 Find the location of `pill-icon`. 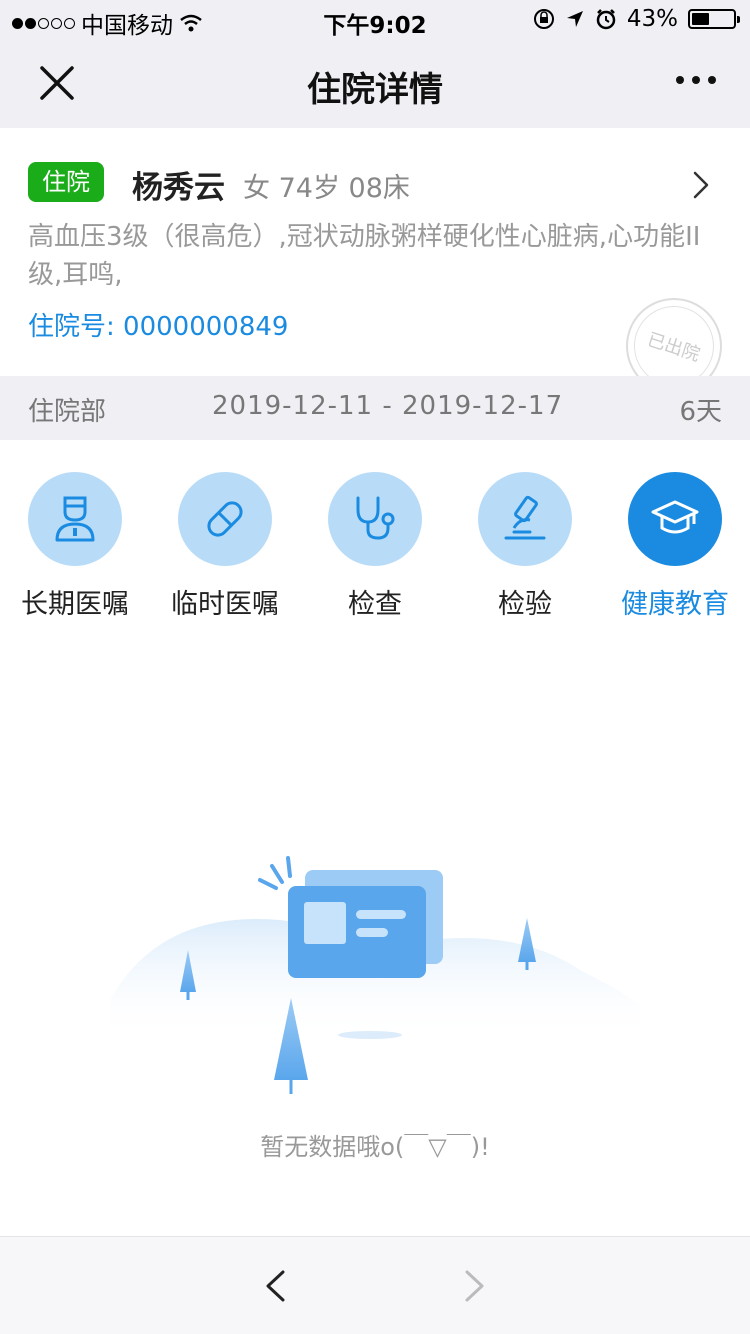

pill-icon is located at coordinates (225, 519).